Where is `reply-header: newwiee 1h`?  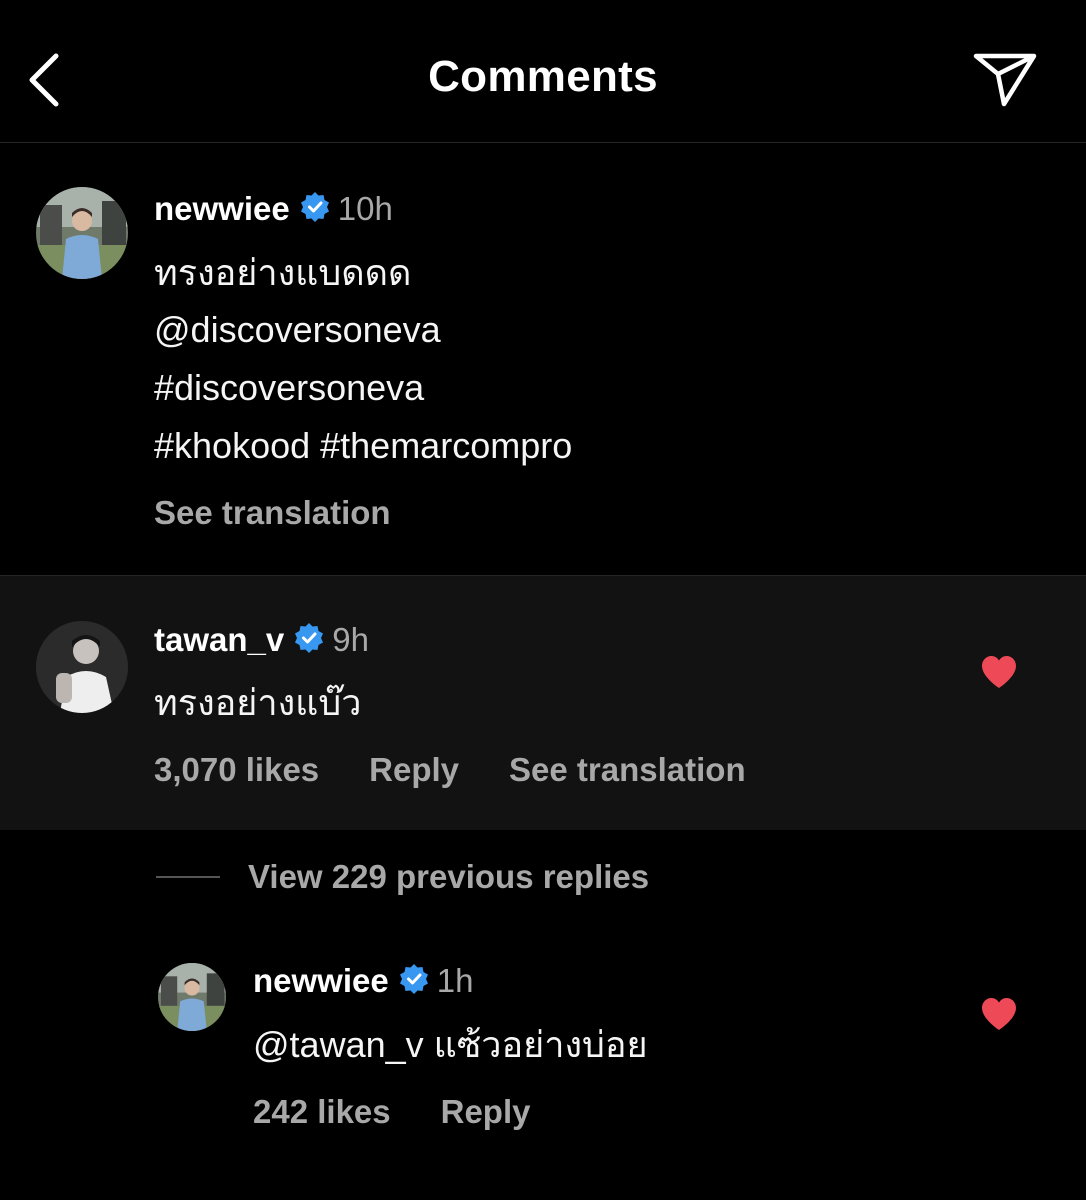 reply-header: newwiee 1h is located at coordinates (363, 981).